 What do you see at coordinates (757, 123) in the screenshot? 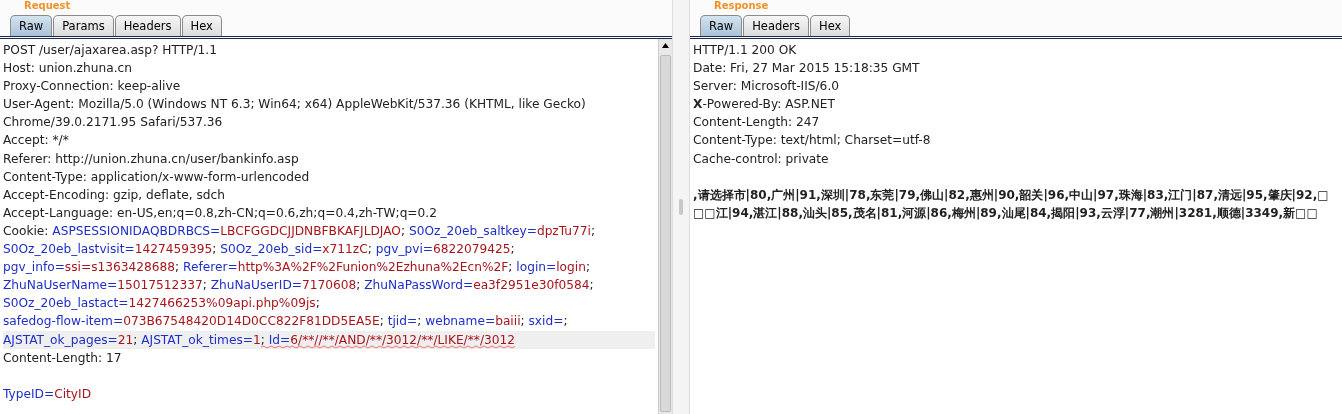
I see `response-line: Content-Length: 247` at bounding box center [757, 123].